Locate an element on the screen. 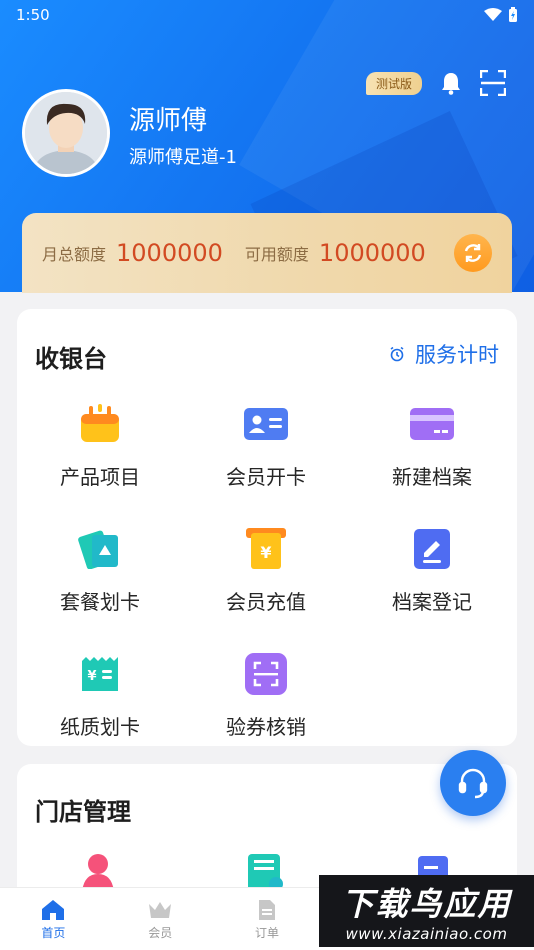 The image size is (534, 950). order-icon is located at coordinates (266, 910).